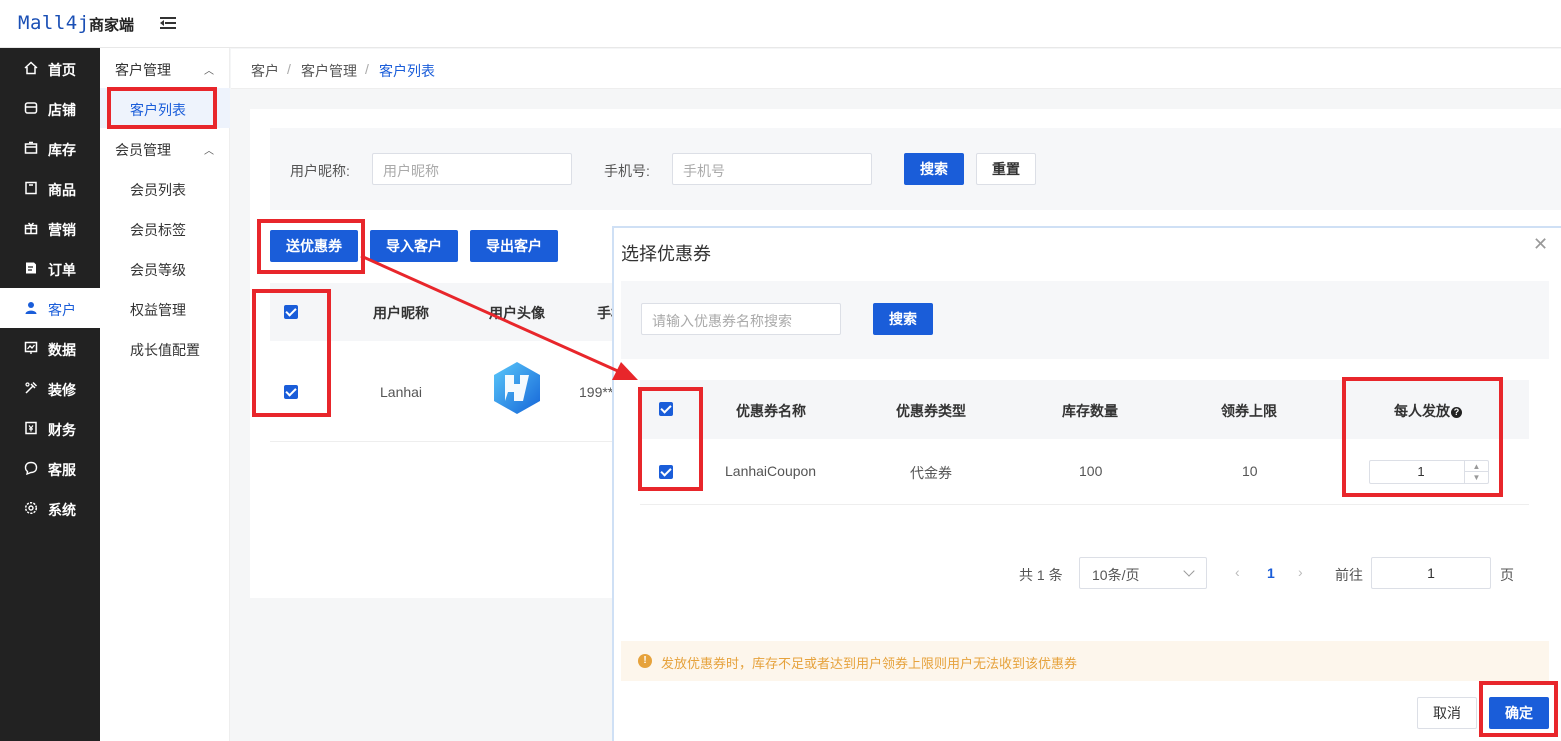  I want to click on chart-icon, so click(31, 347).